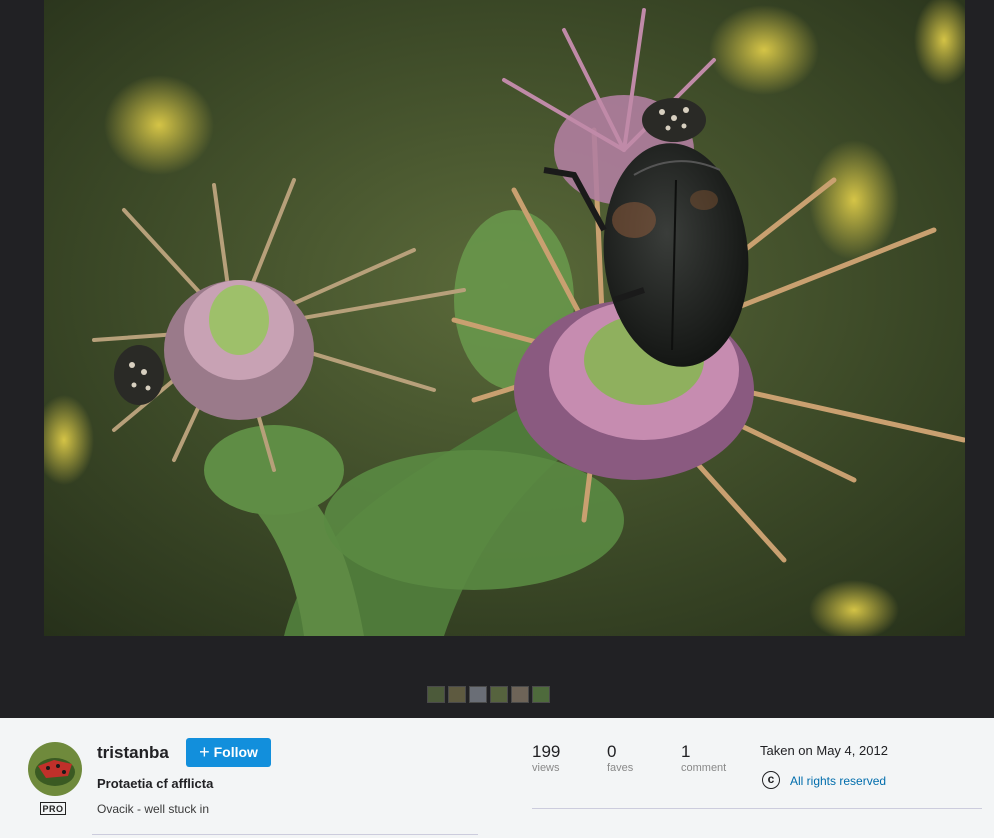 The width and height of the screenshot is (994, 838). What do you see at coordinates (53, 808) in the screenshot?
I see `pro-badge: PRO` at bounding box center [53, 808].